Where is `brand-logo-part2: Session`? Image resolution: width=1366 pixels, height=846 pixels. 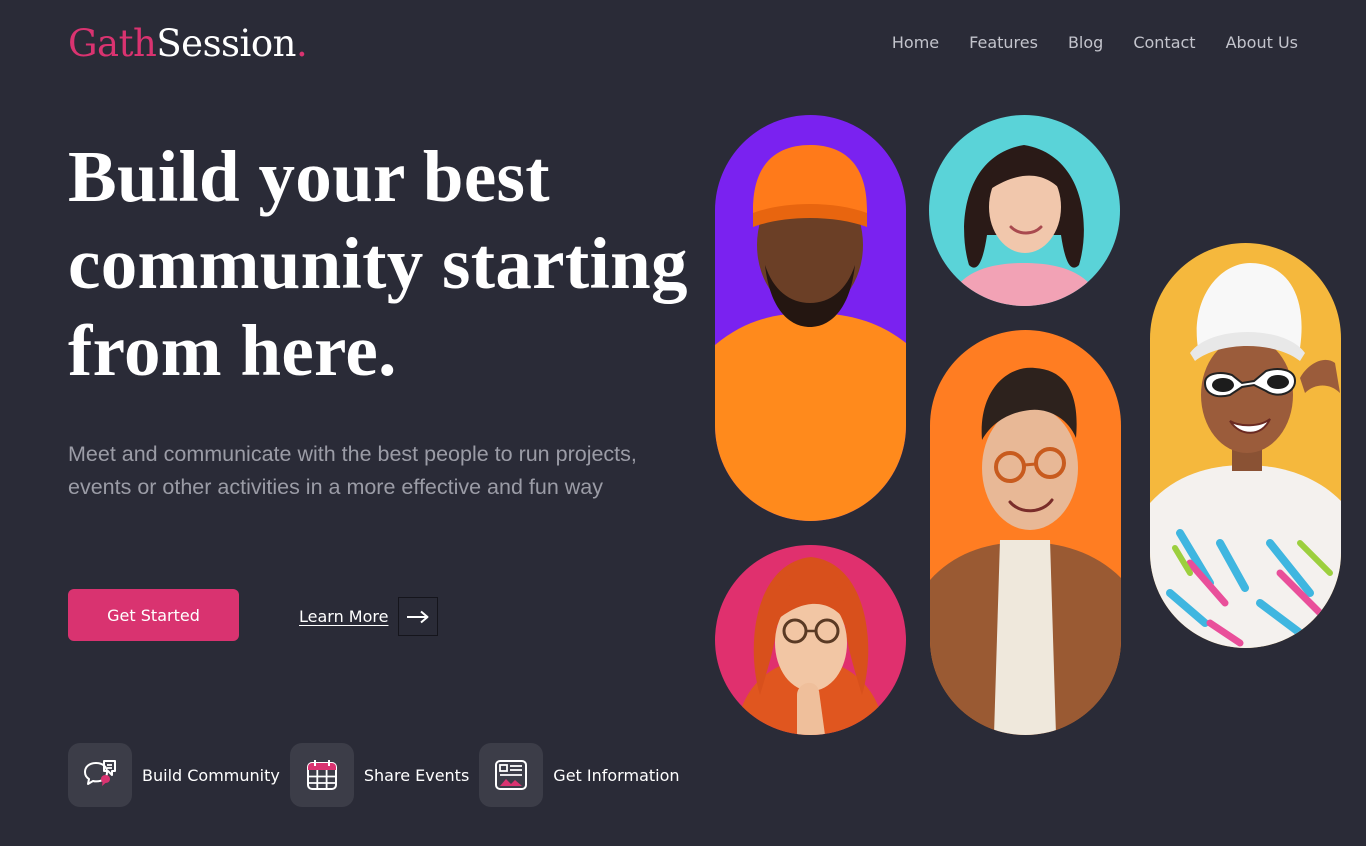 brand-logo-part2: Session is located at coordinates (226, 43).